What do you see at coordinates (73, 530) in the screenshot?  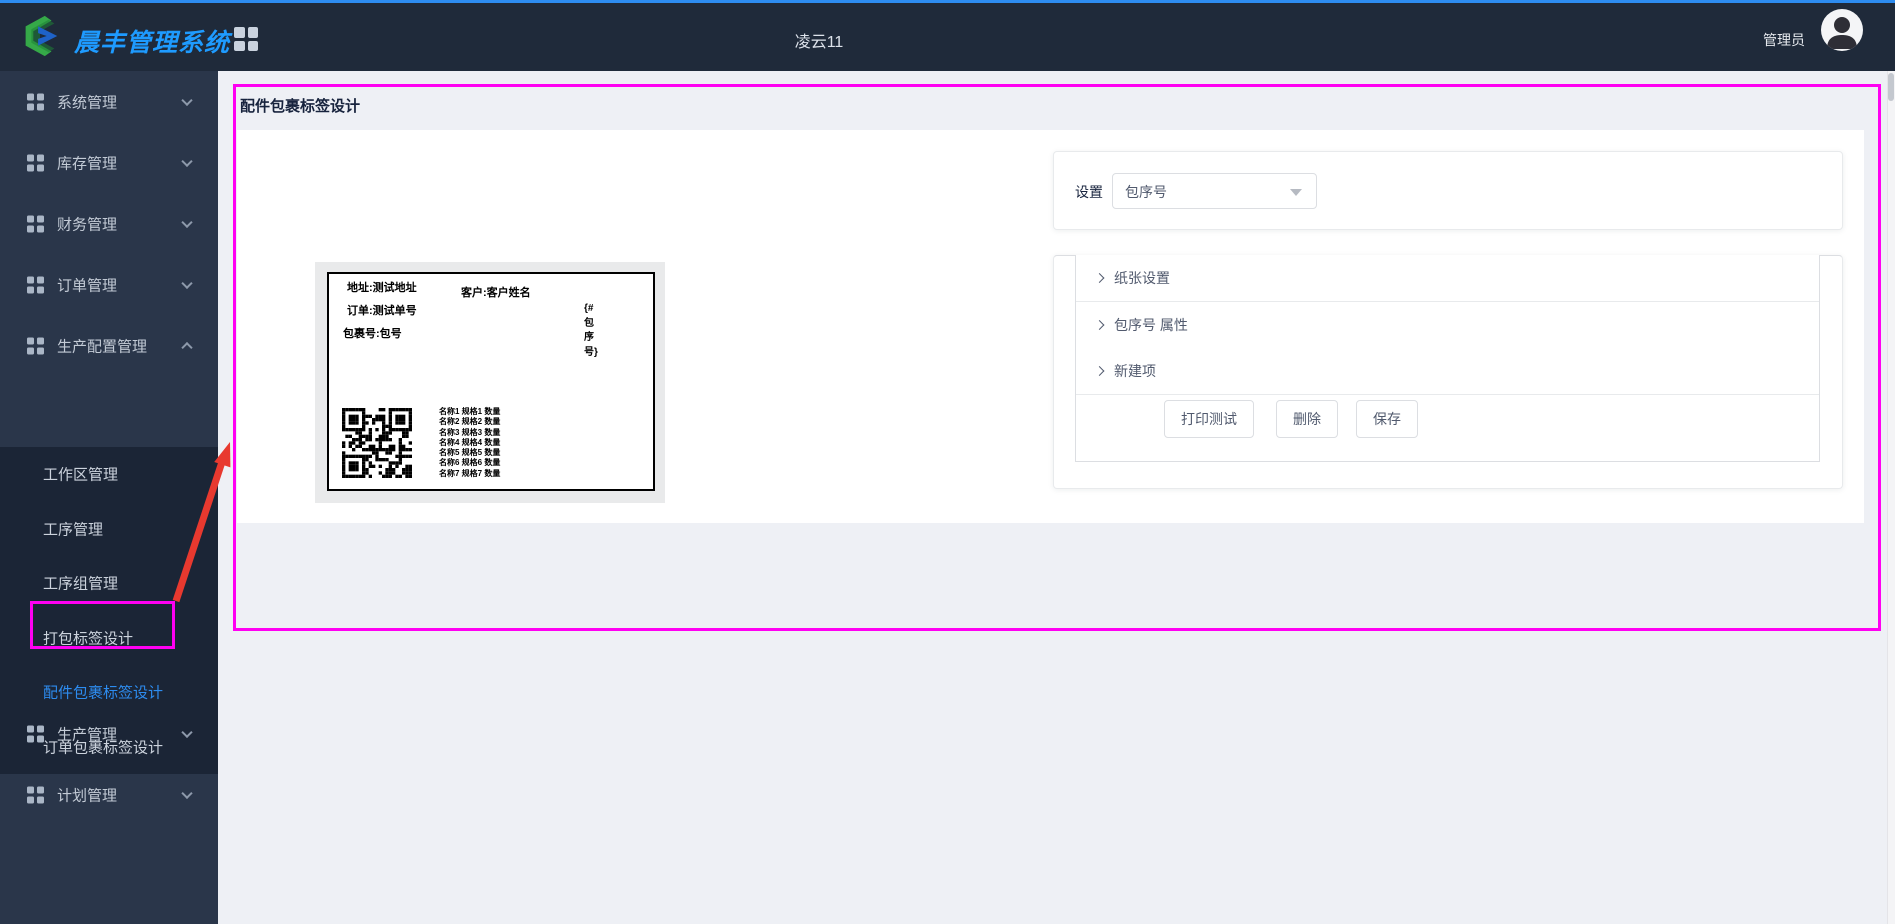 I see `submenu-item-label: 工序管理` at bounding box center [73, 530].